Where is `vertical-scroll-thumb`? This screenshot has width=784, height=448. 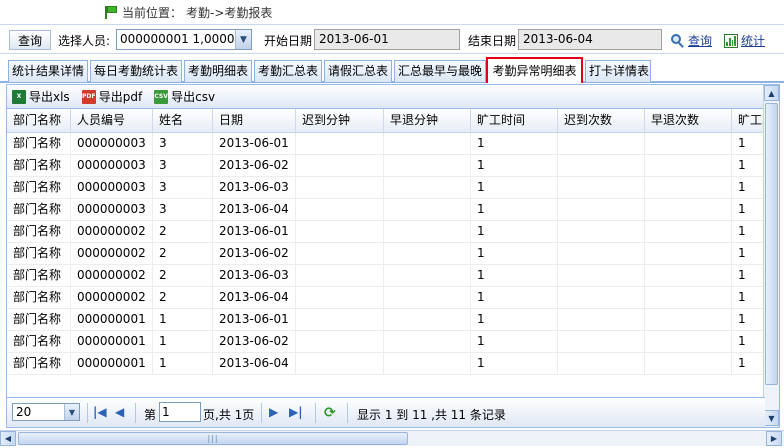
vertical-scroll-thumb is located at coordinates (771, 244).